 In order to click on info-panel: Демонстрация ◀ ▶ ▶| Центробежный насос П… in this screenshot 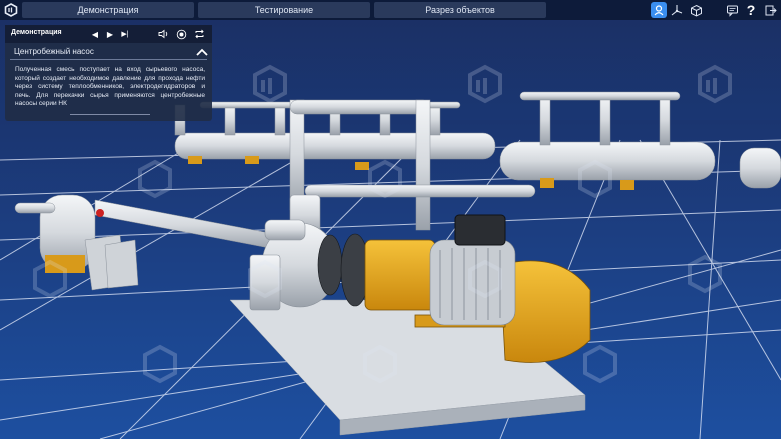, I will do `click(108, 73)`.